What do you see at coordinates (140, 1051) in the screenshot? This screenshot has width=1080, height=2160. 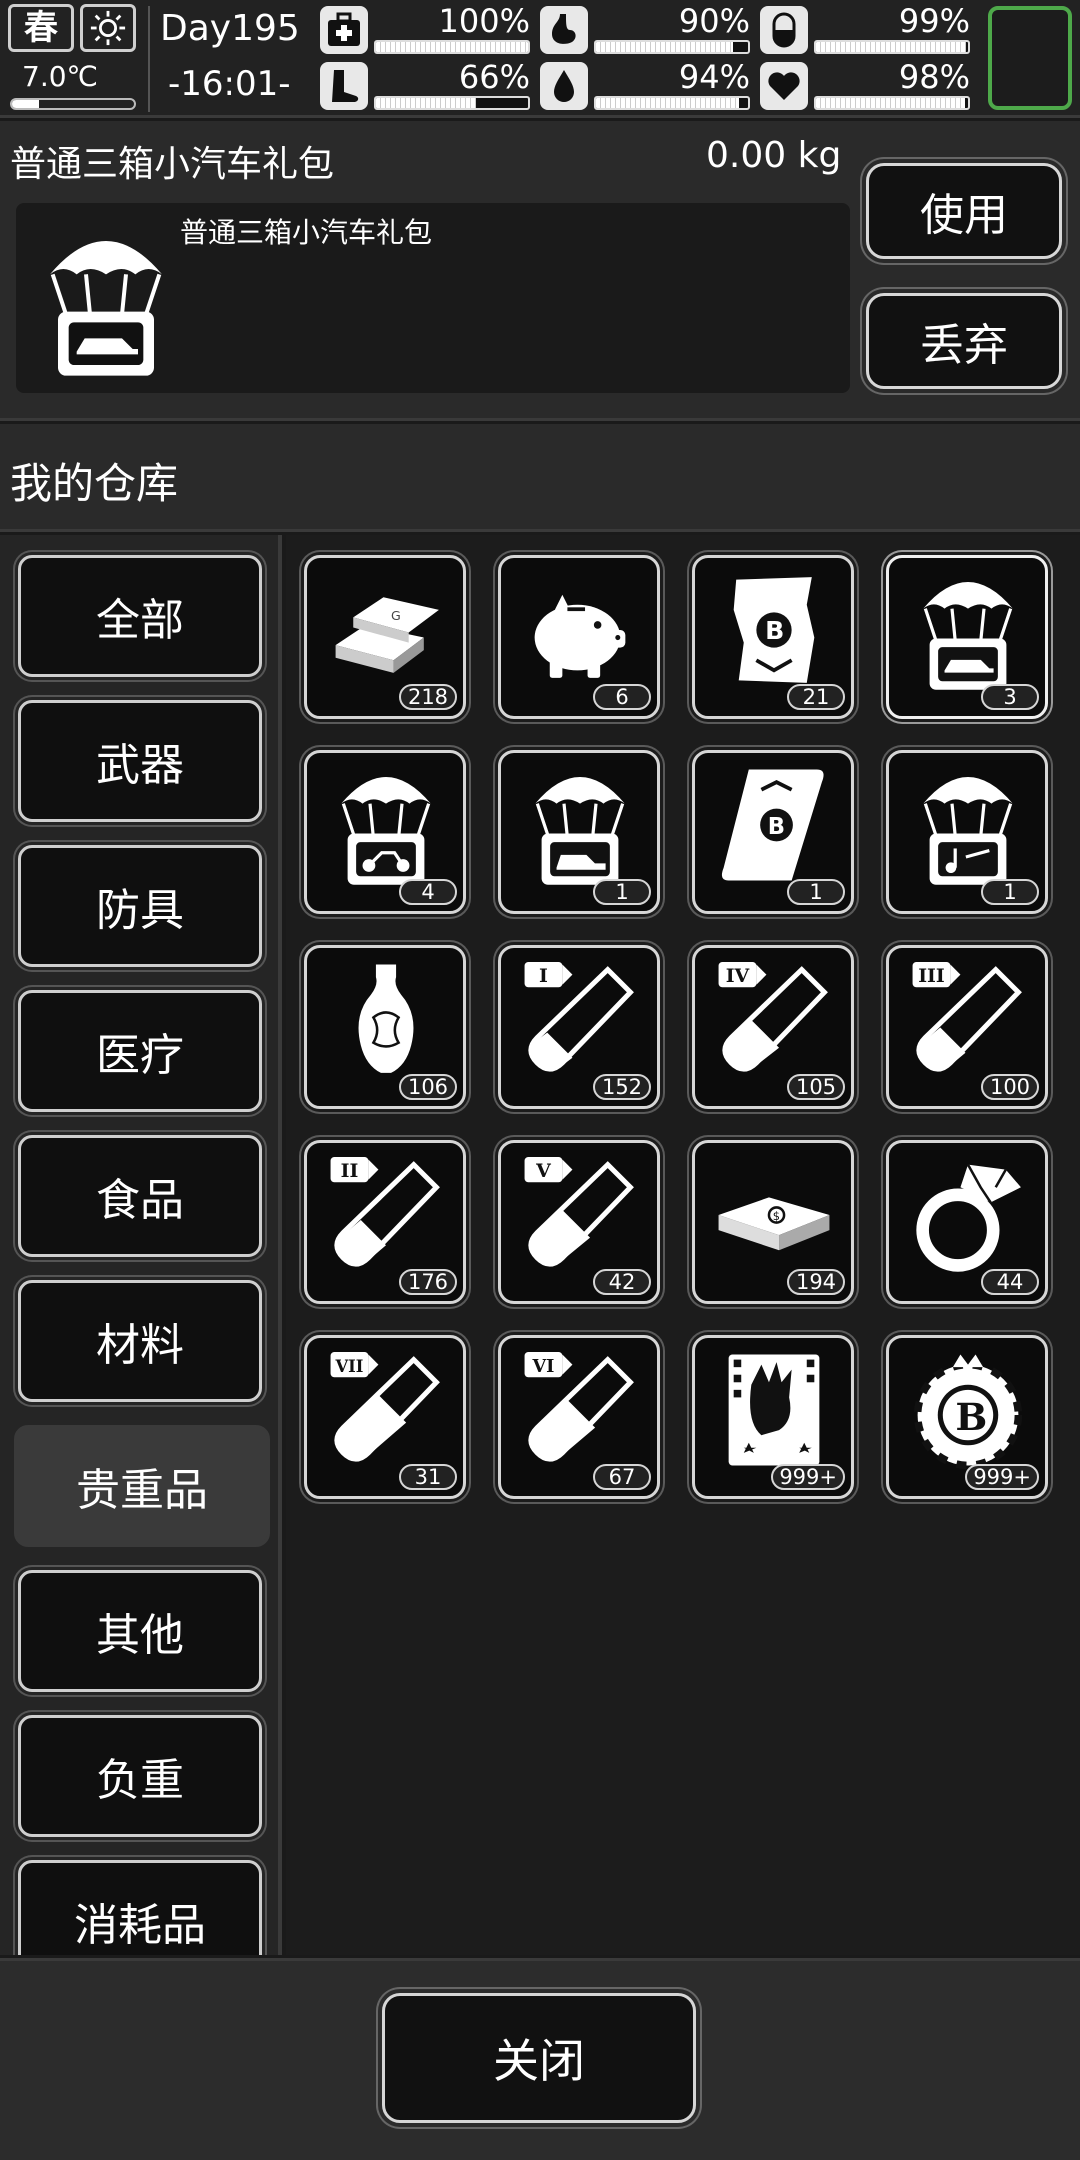 I see `category-medical-button: 医疗` at bounding box center [140, 1051].